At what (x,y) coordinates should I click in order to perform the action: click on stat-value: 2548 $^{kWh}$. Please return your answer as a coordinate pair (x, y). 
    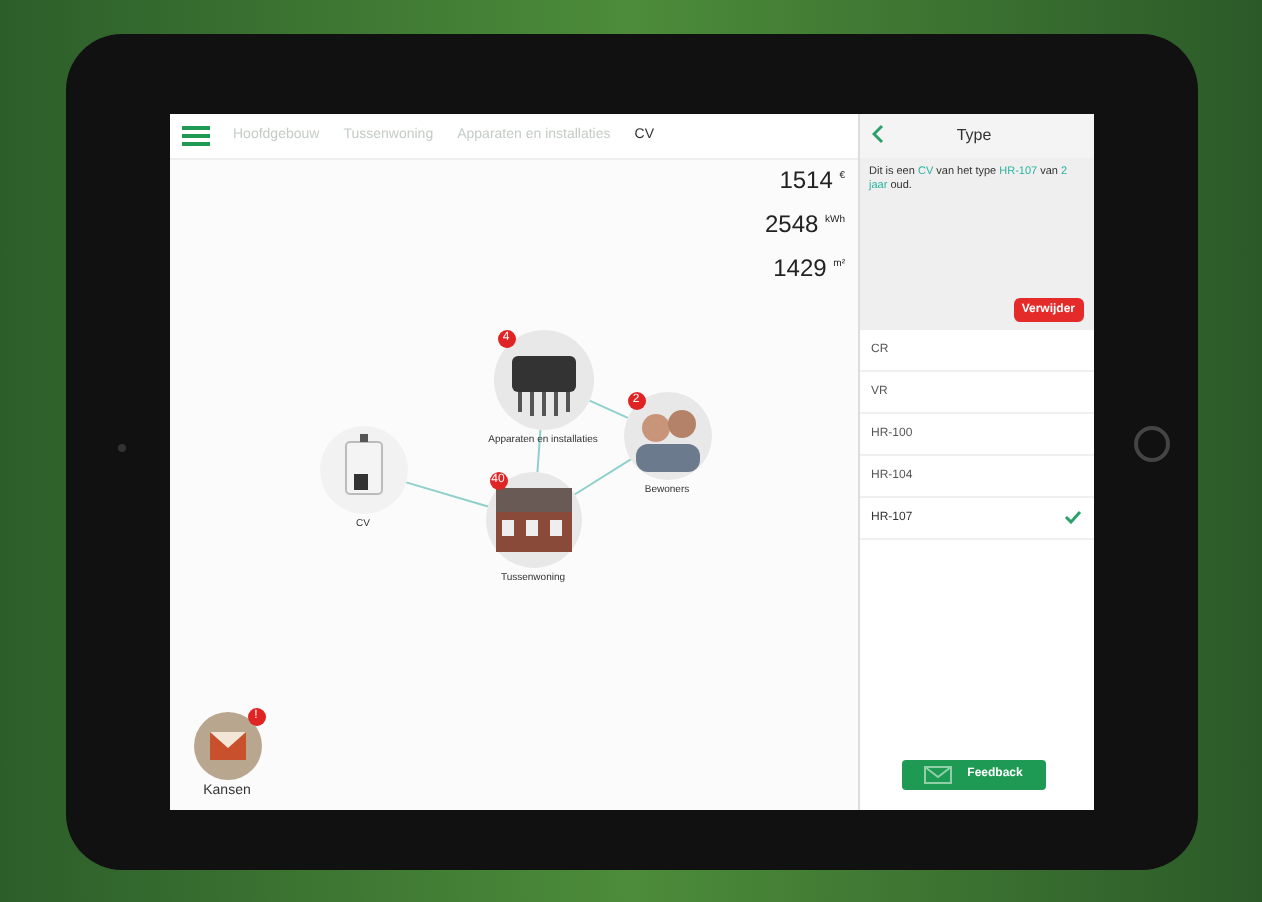
    Looking at the image, I should click on (804, 223).